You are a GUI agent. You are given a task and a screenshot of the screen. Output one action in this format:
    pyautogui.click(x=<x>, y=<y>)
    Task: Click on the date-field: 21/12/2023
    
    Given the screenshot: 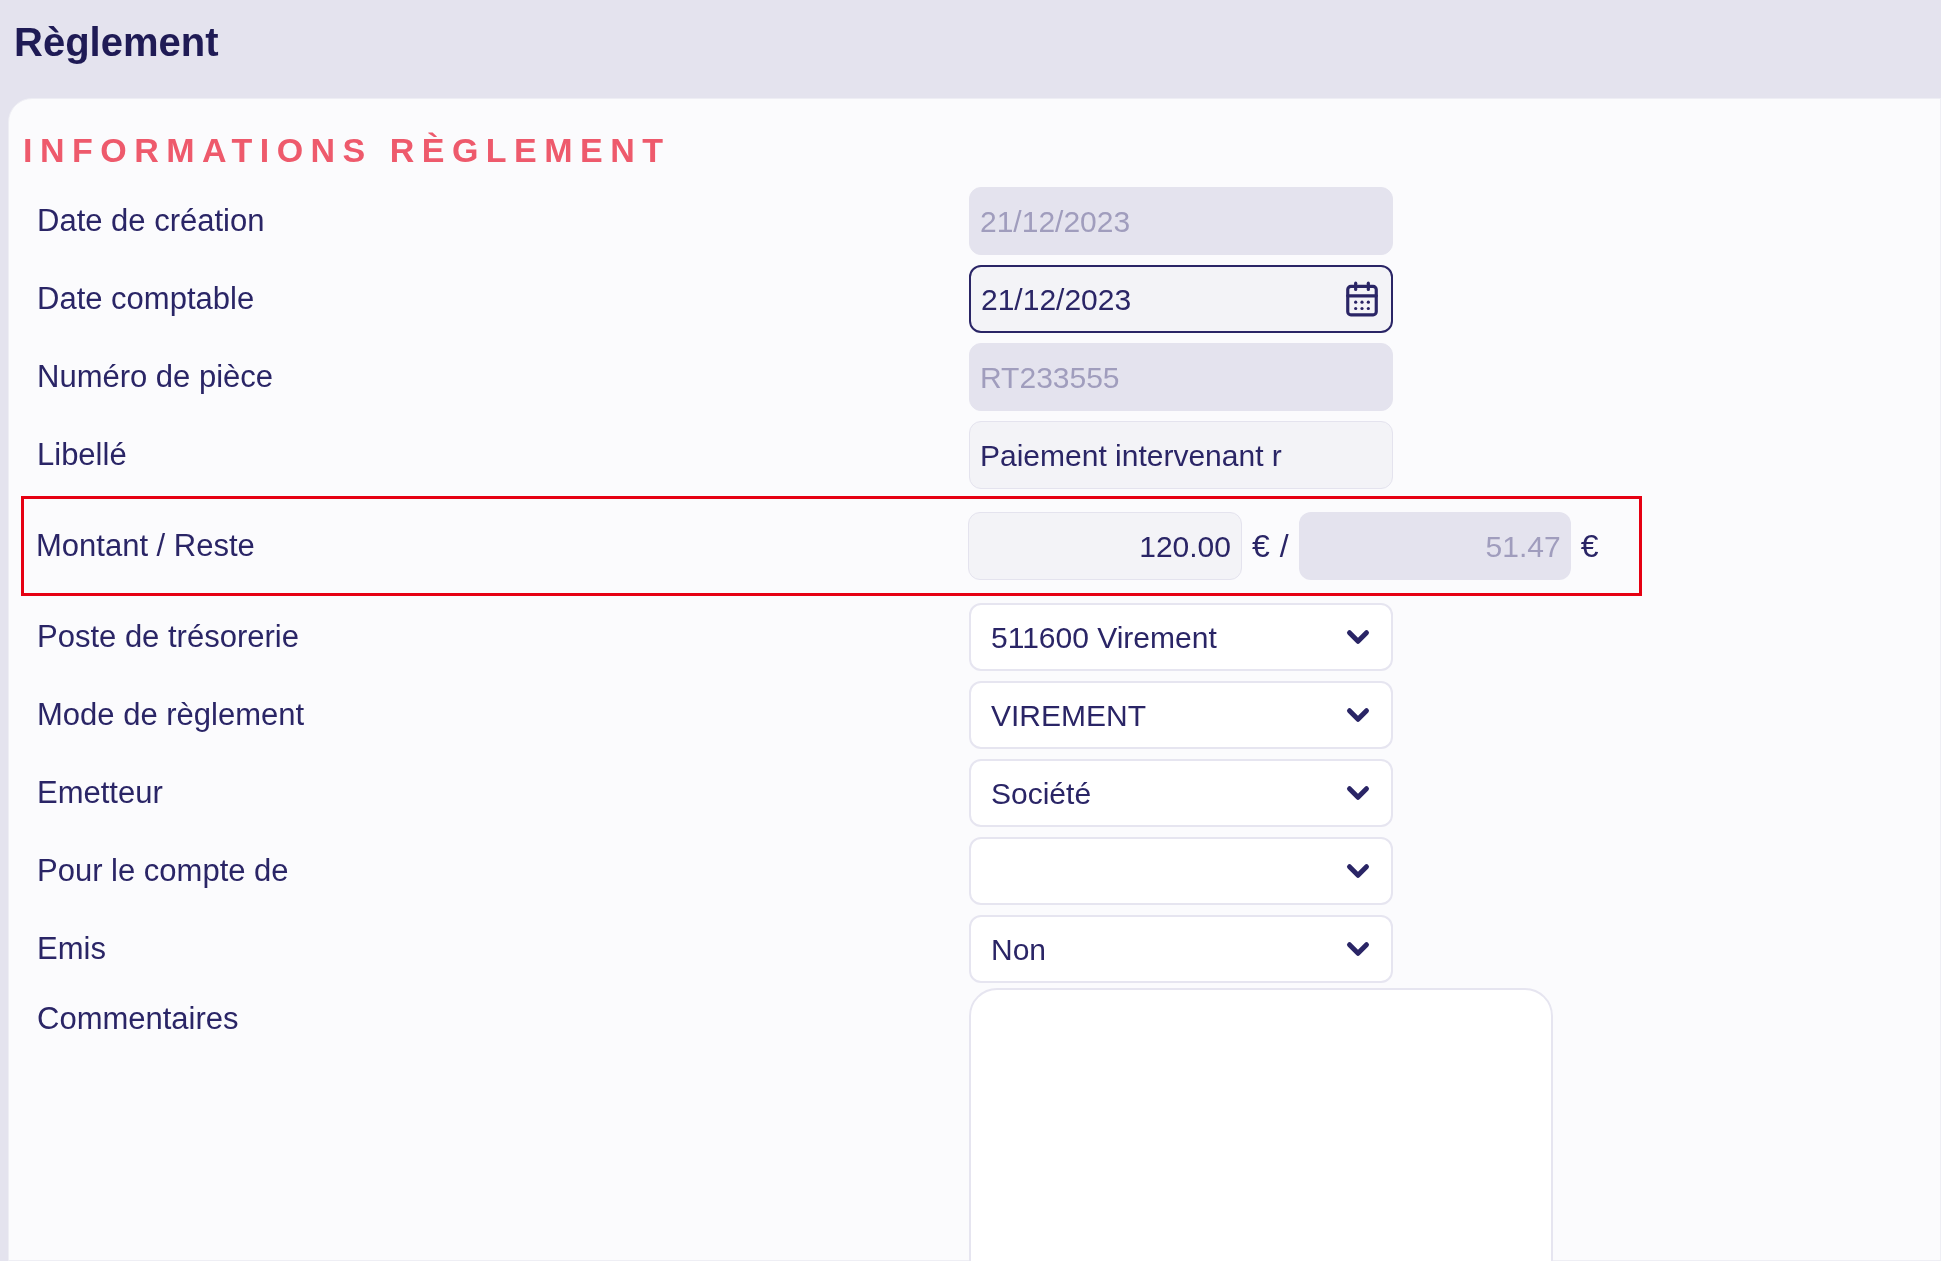 What is the action you would take?
    pyautogui.click(x=1181, y=299)
    